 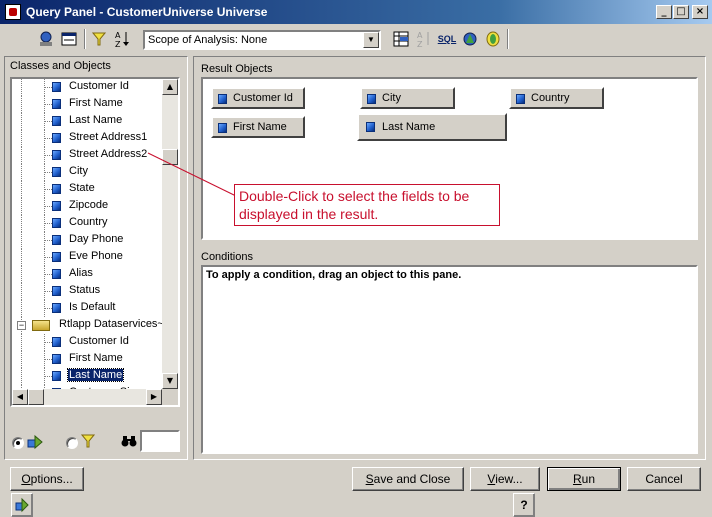 What do you see at coordinates (170, 157) in the screenshot?
I see `scroll-thumb` at bounding box center [170, 157].